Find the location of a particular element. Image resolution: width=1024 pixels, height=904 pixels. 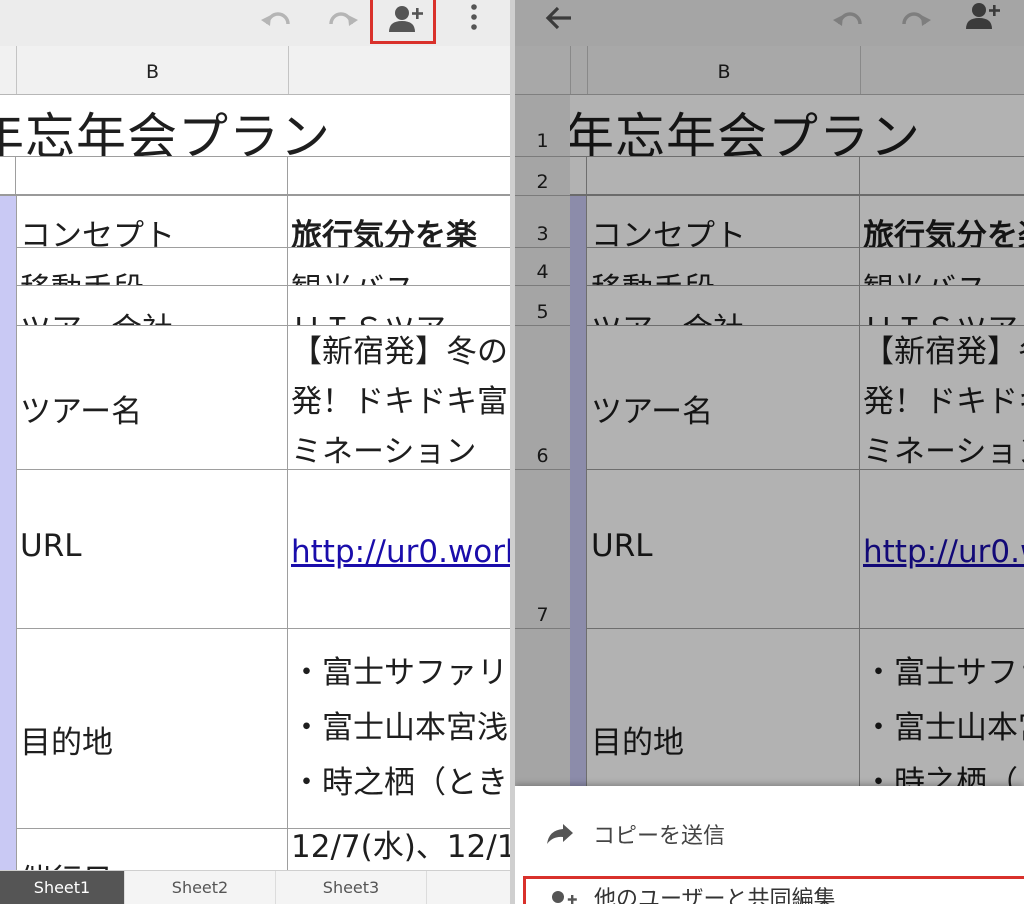

value-cell: 観光バス is located at coordinates (399, 267).